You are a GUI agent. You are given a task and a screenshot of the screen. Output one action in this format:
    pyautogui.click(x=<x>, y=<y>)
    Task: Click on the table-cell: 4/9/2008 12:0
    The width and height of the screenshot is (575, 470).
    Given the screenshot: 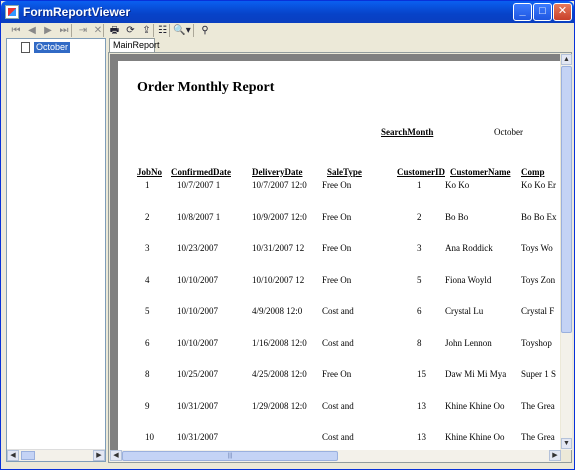 What is the action you would take?
    pyautogui.click(x=277, y=311)
    